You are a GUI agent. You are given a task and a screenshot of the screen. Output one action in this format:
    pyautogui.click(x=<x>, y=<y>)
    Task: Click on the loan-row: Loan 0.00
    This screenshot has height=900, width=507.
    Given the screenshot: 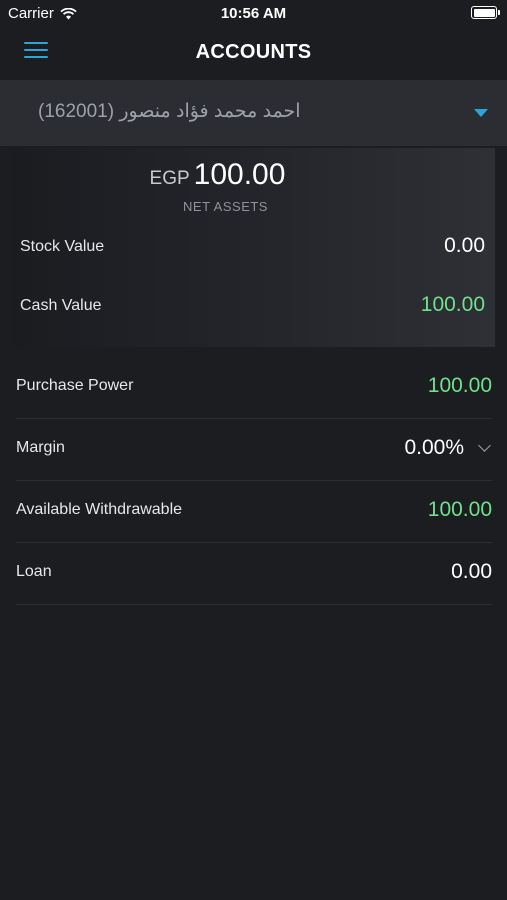 What is the action you would take?
    pyautogui.click(x=254, y=574)
    